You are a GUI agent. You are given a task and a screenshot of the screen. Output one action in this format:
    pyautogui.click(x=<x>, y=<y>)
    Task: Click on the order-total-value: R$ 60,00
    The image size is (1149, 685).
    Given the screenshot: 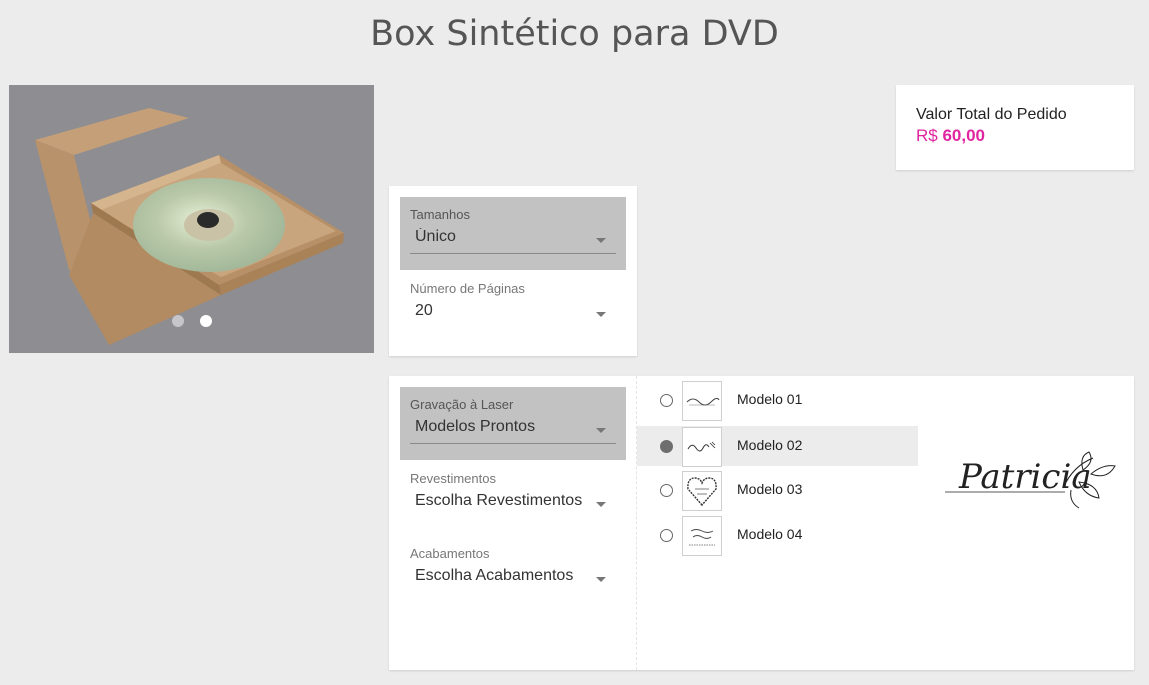 What is the action you would take?
    pyautogui.click(x=951, y=135)
    